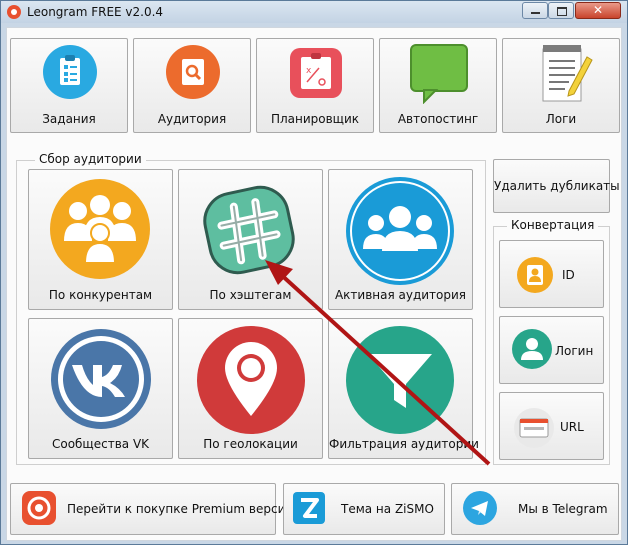  Describe the element at coordinates (101, 379) in the screenshot. I see `vk-icon` at that location.